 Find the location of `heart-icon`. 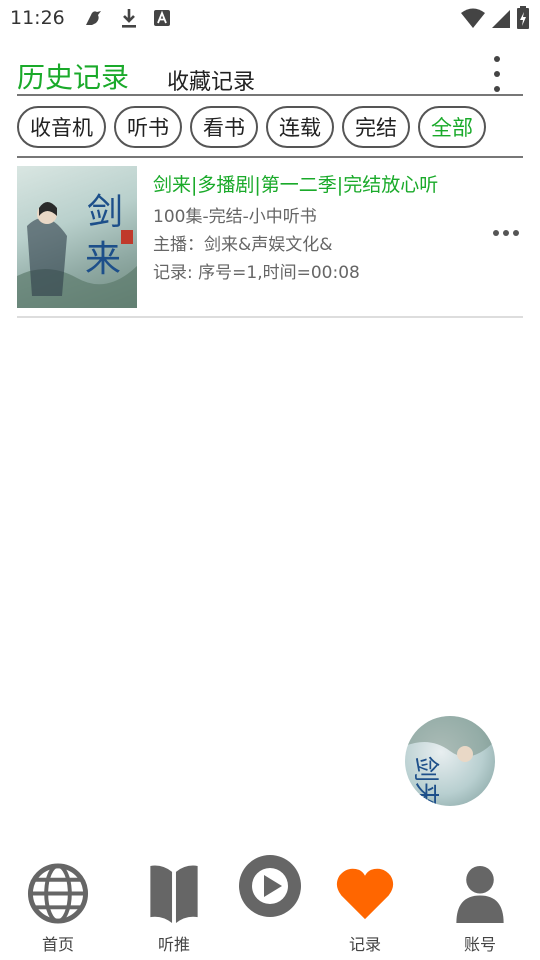

heart-icon is located at coordinates (365, 894).